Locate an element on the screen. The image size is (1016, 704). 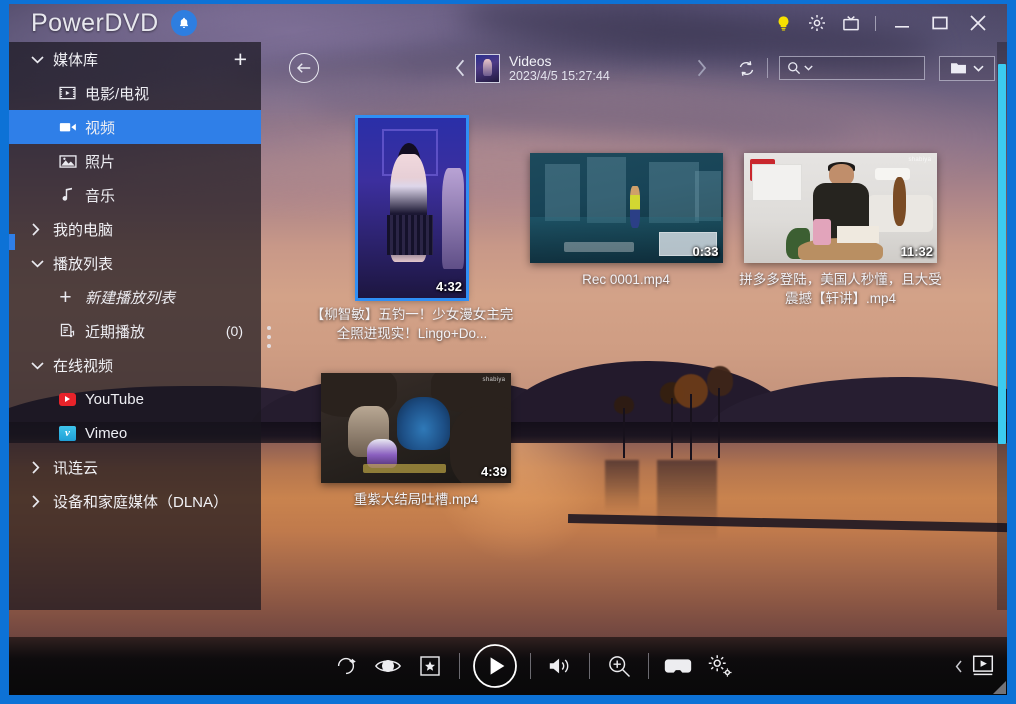
media-item: 0:33 Rec 0001.mp4 is located at coordinates (626, 221).